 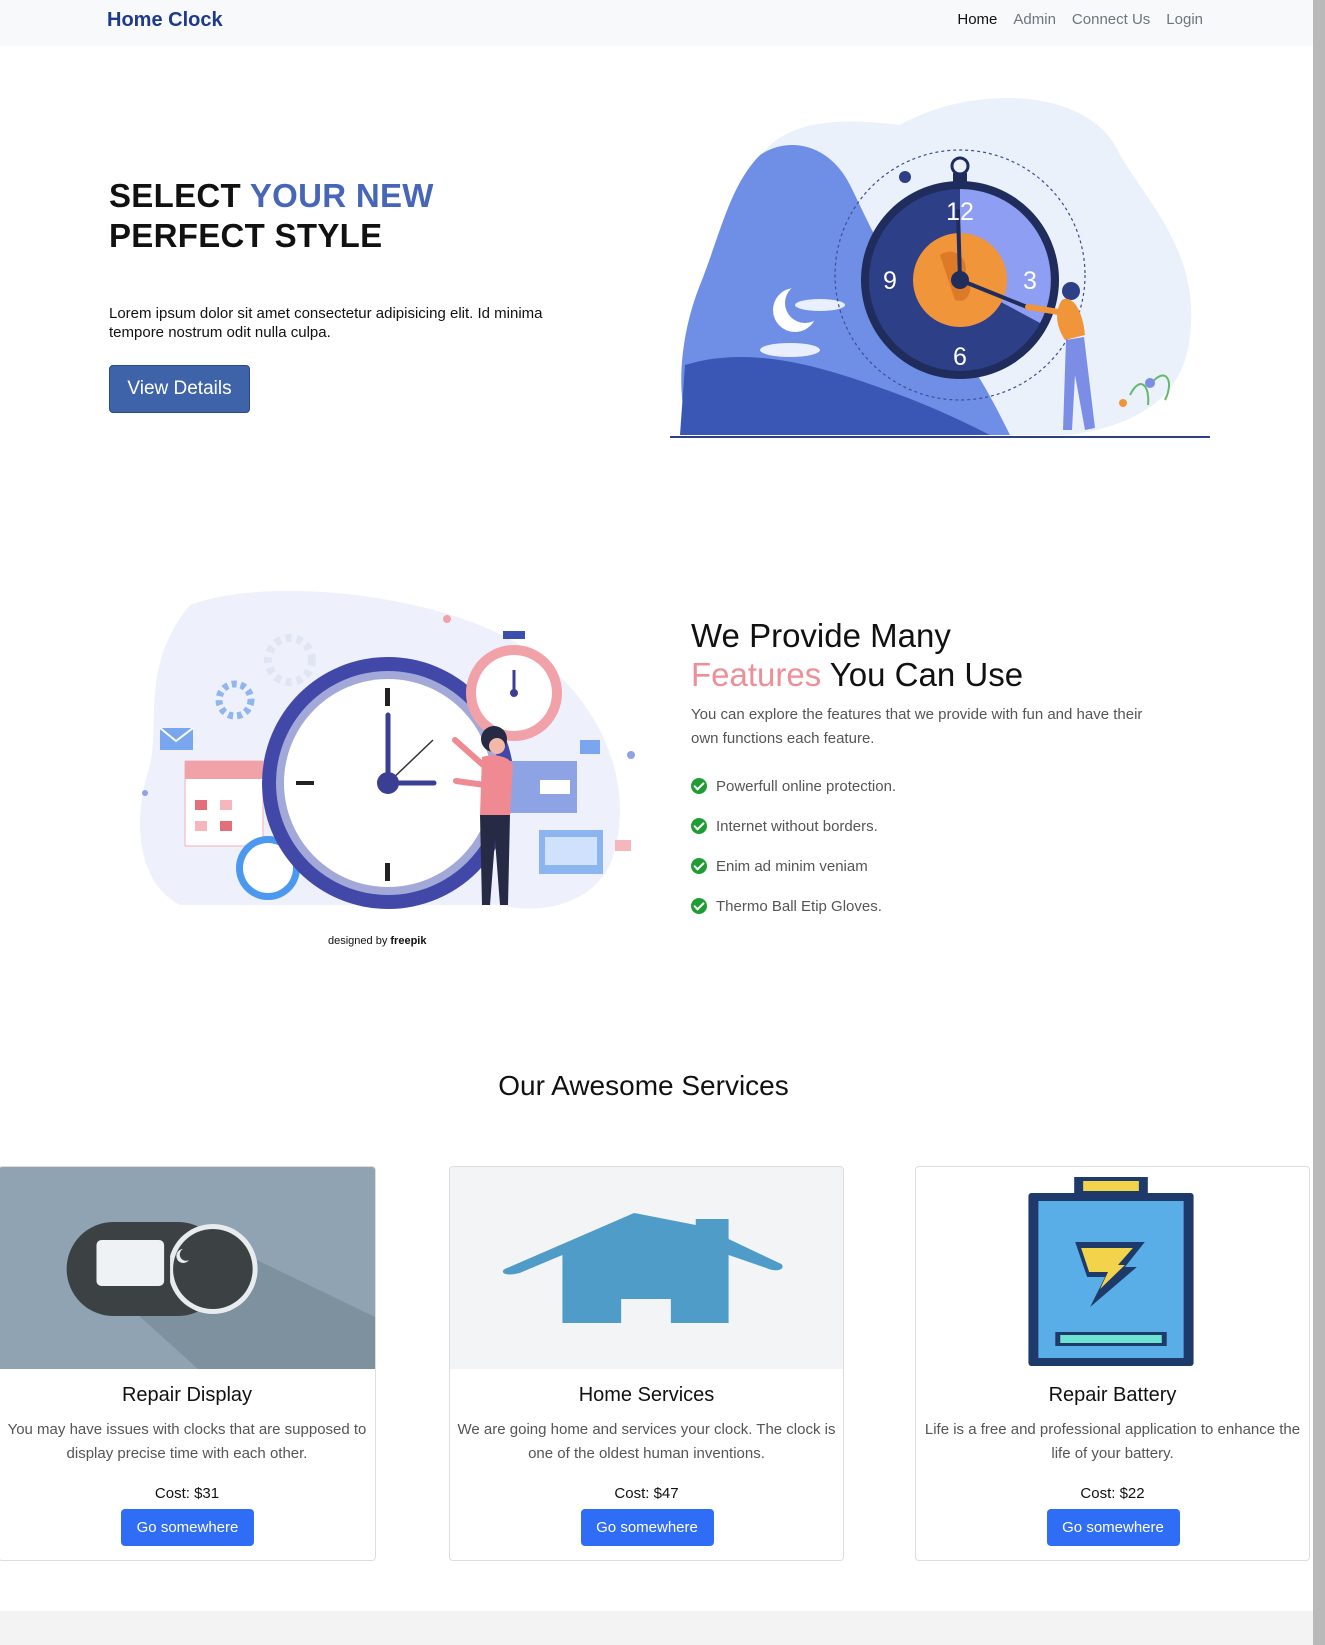 I want to click on hero-title: SELECT YOUR NEW PERFECT STYLE, so click(x=271, y=216).